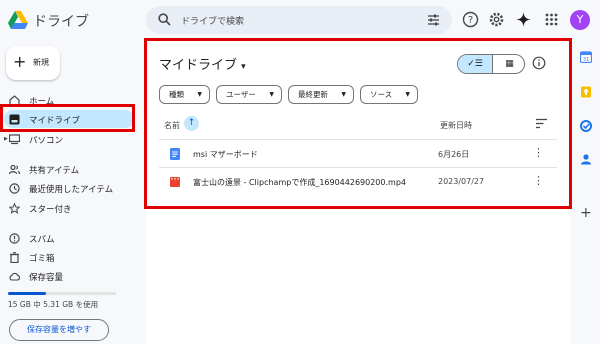 This screenshot has width=600, height=344. Describe the element at coordinates (42, 240) in the screenshot. I see `sidebar-item-label: スパム` at that location.